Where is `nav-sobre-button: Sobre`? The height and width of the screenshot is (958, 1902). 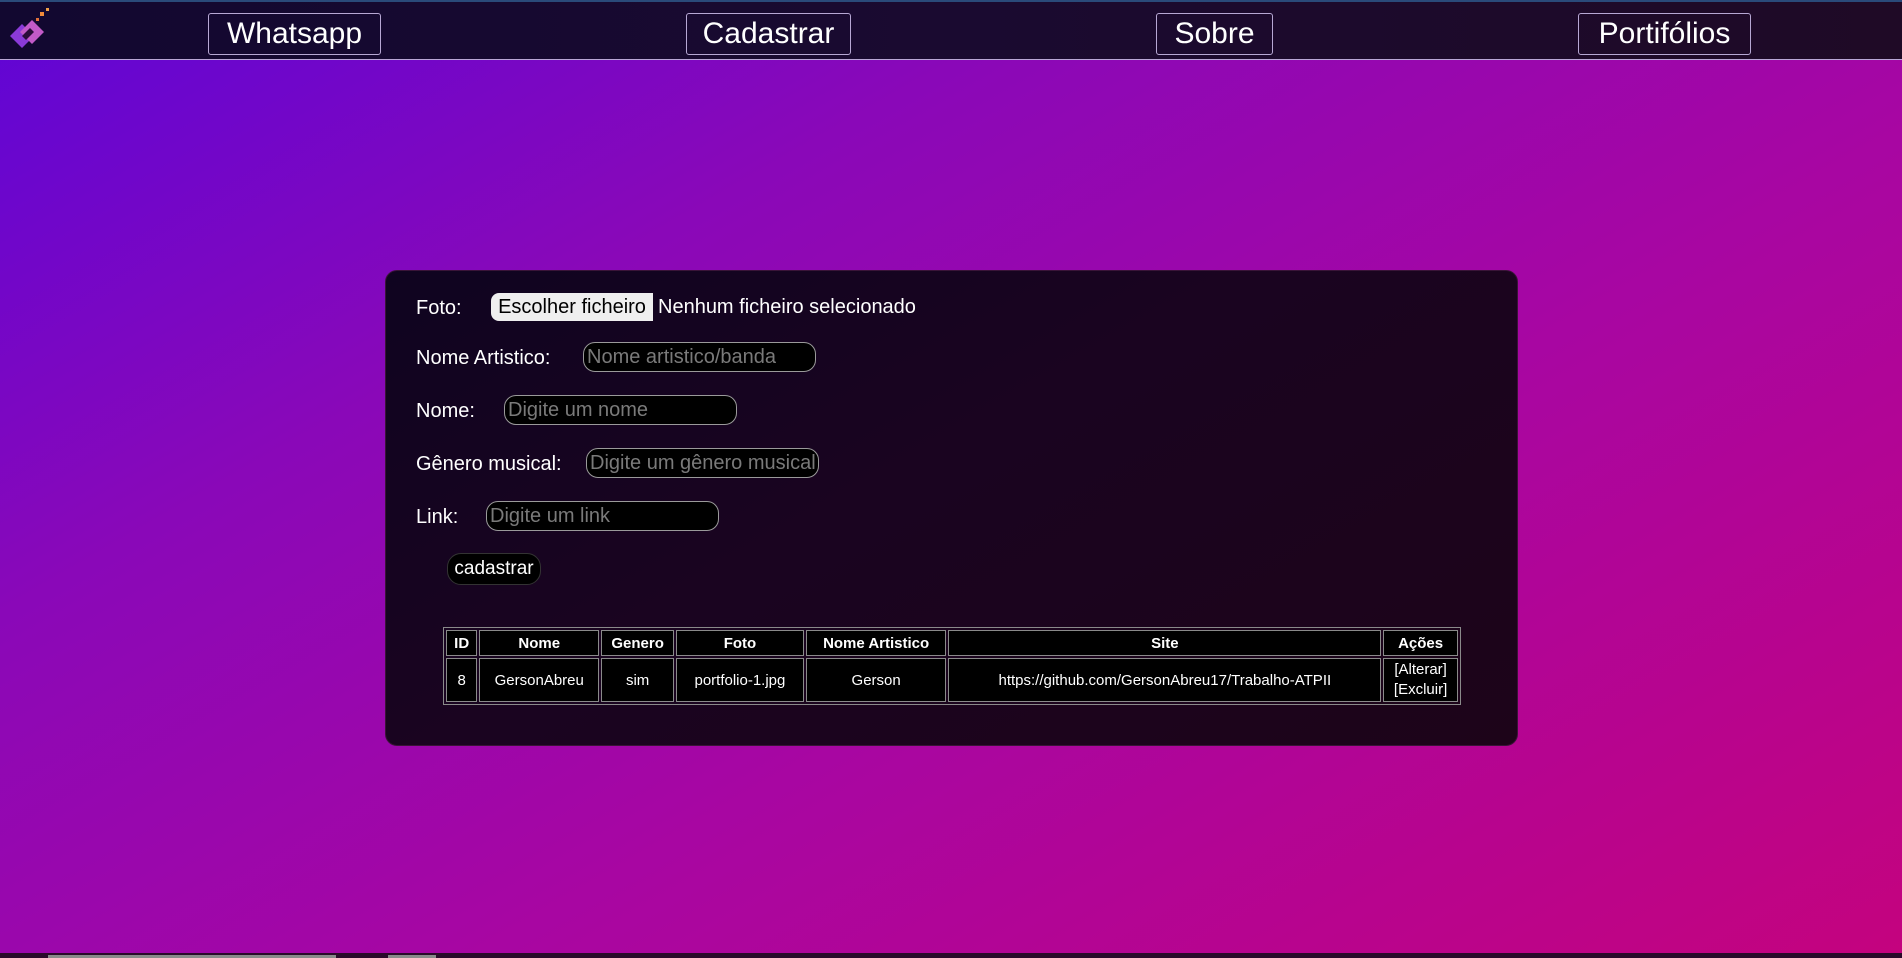
nav-sobre-button: Sobre is located at coordinates (1214, 34).